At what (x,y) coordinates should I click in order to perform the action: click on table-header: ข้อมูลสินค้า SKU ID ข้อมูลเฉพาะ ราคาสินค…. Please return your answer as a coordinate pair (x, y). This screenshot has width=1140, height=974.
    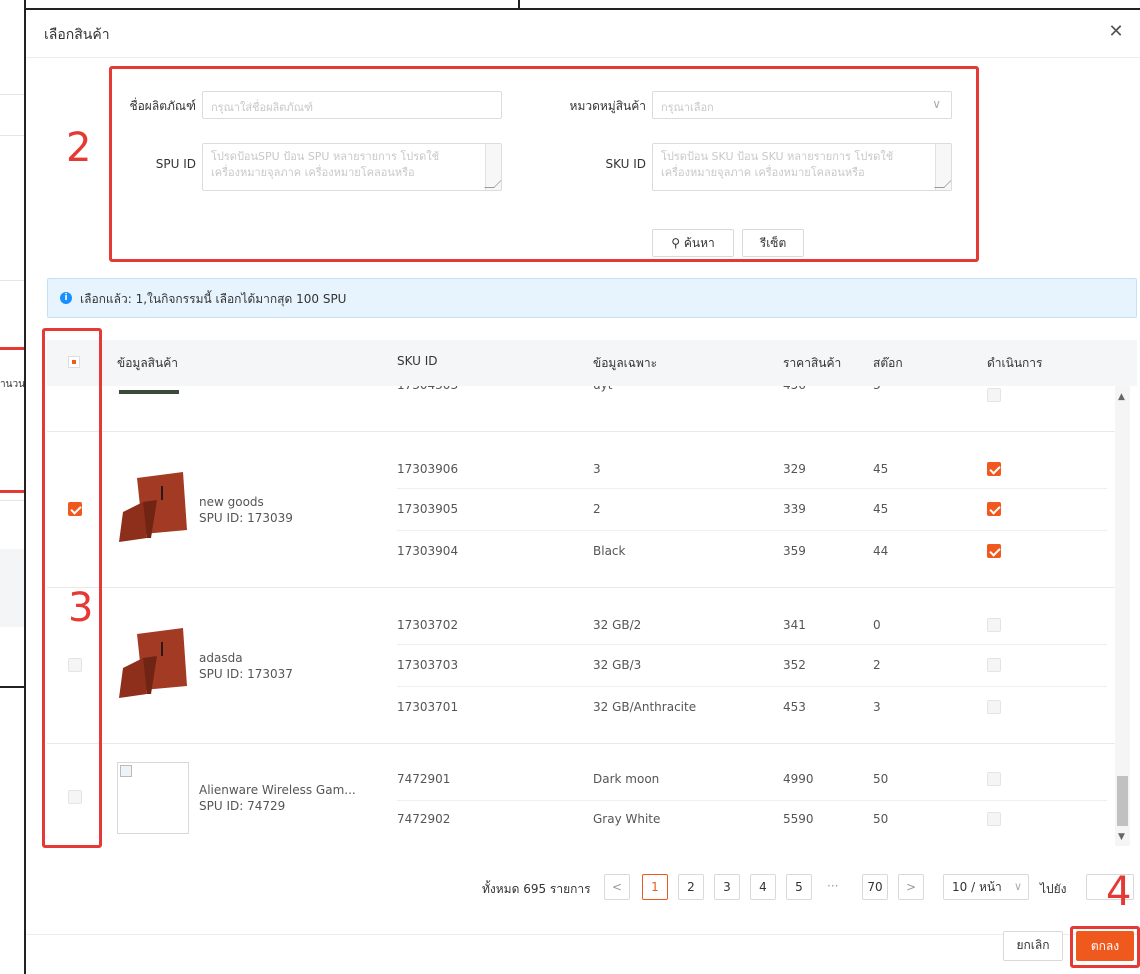
    Looking at the image, I should click on (592, 363).